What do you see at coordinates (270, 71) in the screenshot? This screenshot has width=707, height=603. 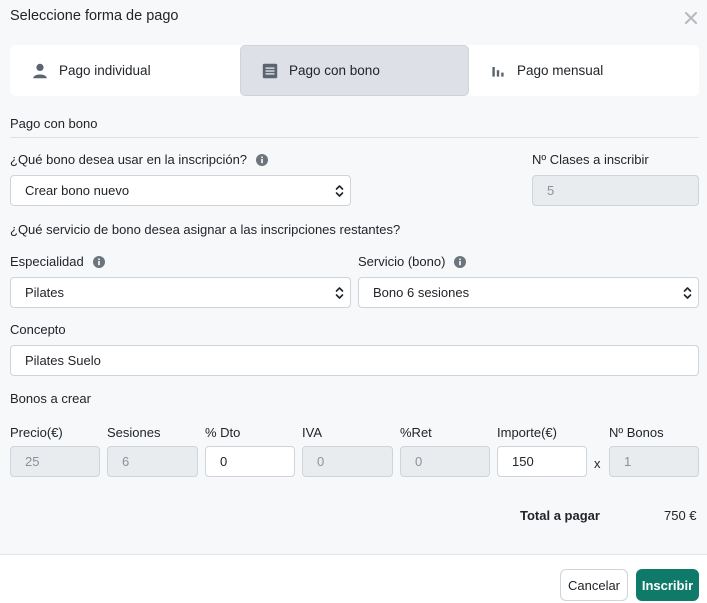 I see `receipt-icon` at bounding box center [270, 71].